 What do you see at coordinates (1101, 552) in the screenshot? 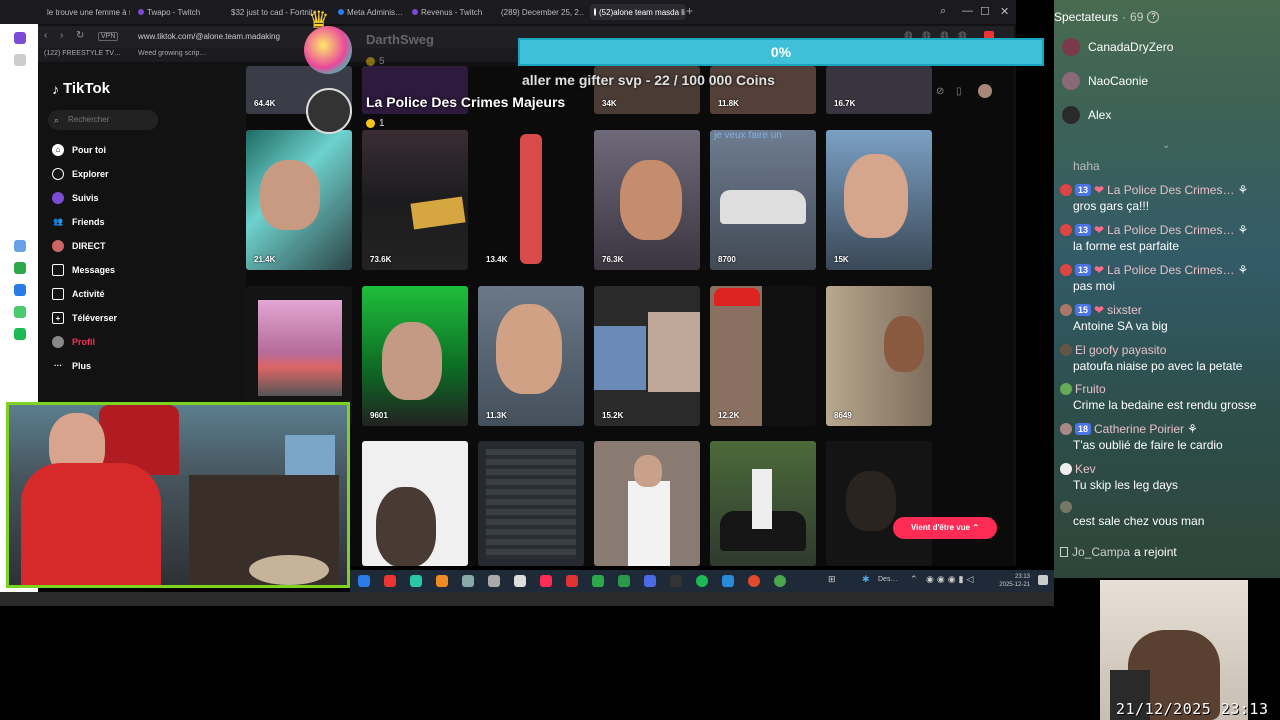
I see `join-username: Jo_Campa` at bounding box center [1101, 552].